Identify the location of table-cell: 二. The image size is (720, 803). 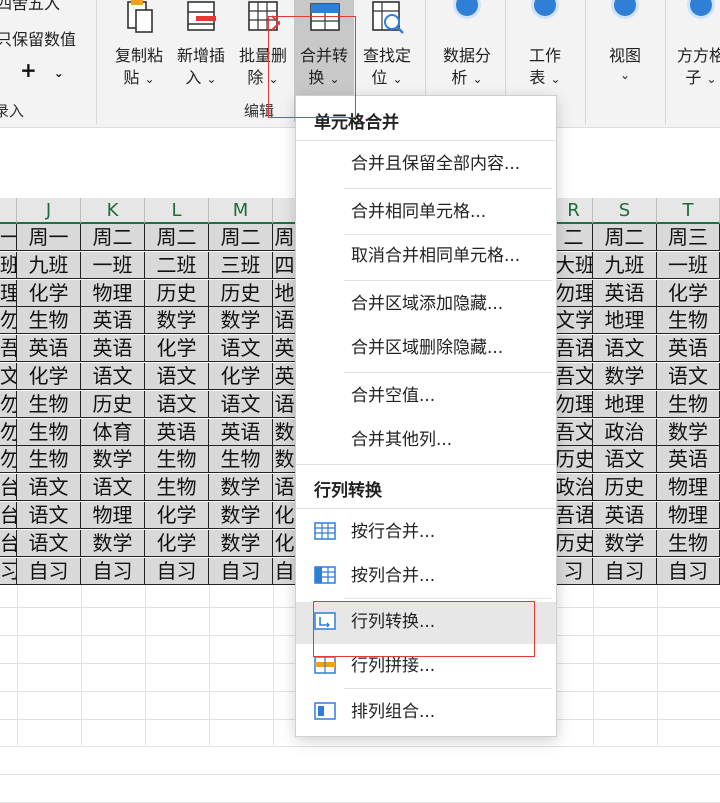
(574, 237).